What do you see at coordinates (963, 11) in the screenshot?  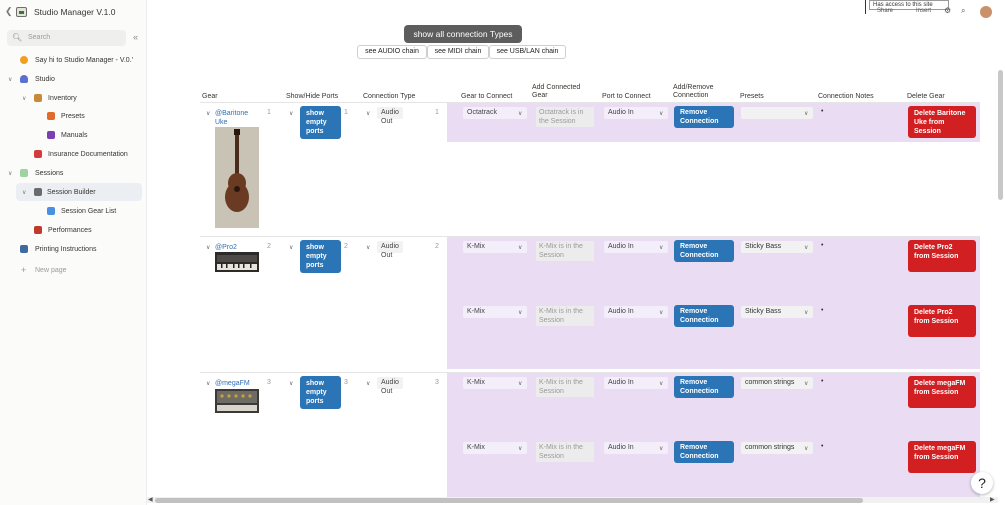 I see `search-icon: ⌕` at bounding box center [963, 11].